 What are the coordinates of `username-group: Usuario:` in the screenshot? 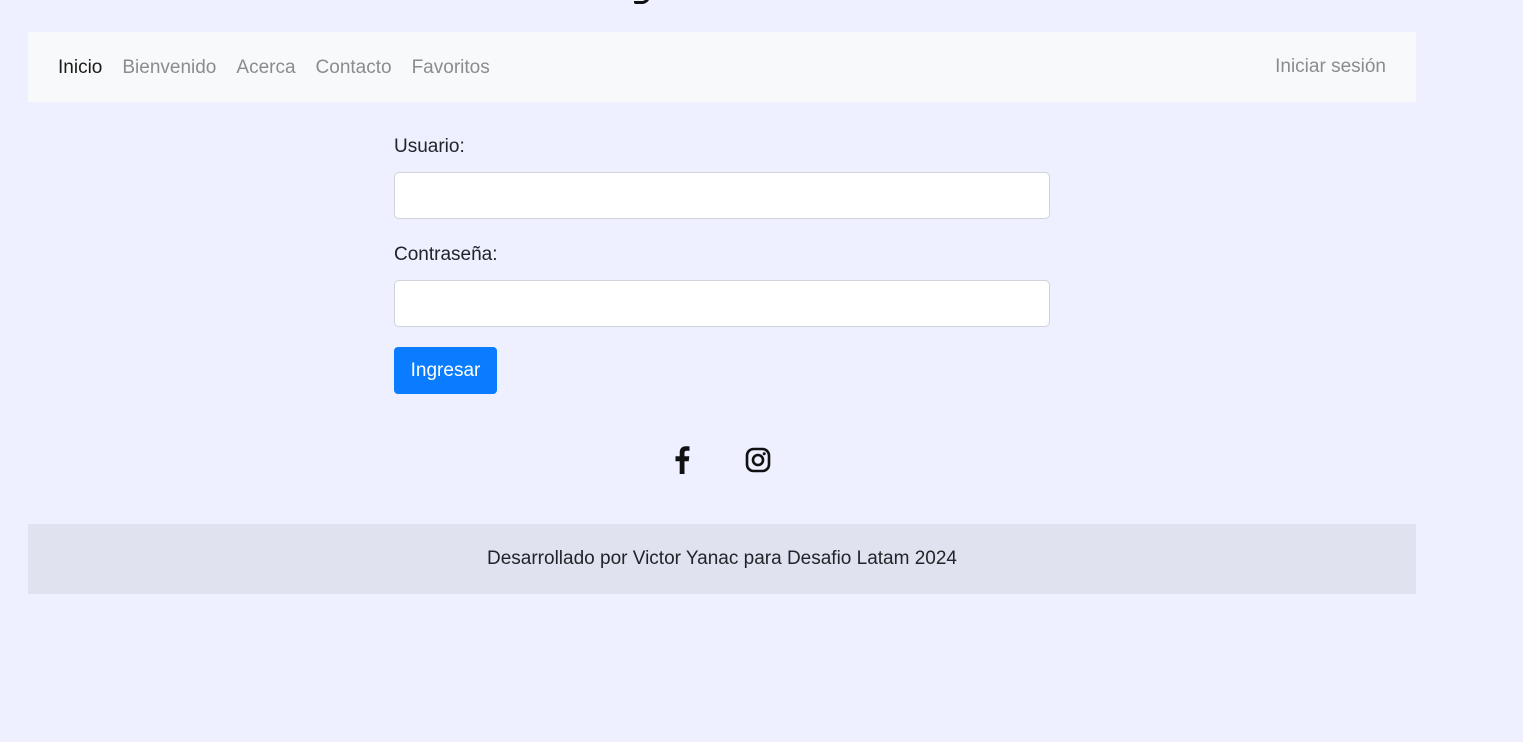 It's located at (722, 175).